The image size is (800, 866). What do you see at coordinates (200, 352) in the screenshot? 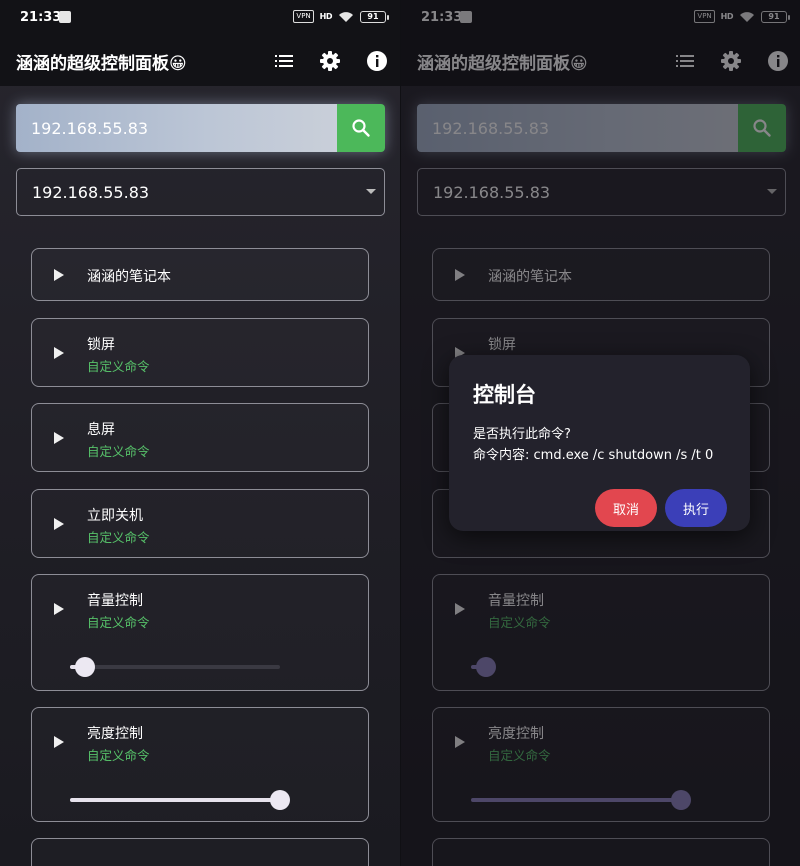
I see `card-lock-screen: 锁屏 自定义命令` at bounding box center [200, 352].